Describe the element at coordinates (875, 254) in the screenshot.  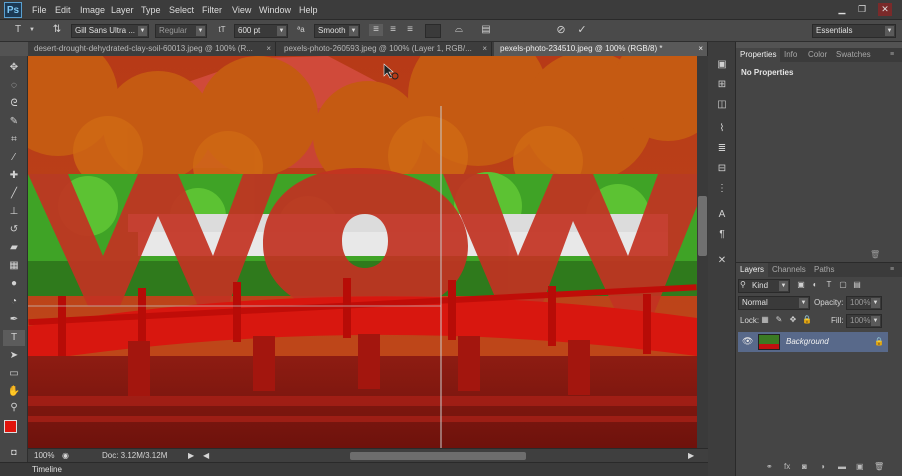
I see `trash-icon: 🗑` at that location.